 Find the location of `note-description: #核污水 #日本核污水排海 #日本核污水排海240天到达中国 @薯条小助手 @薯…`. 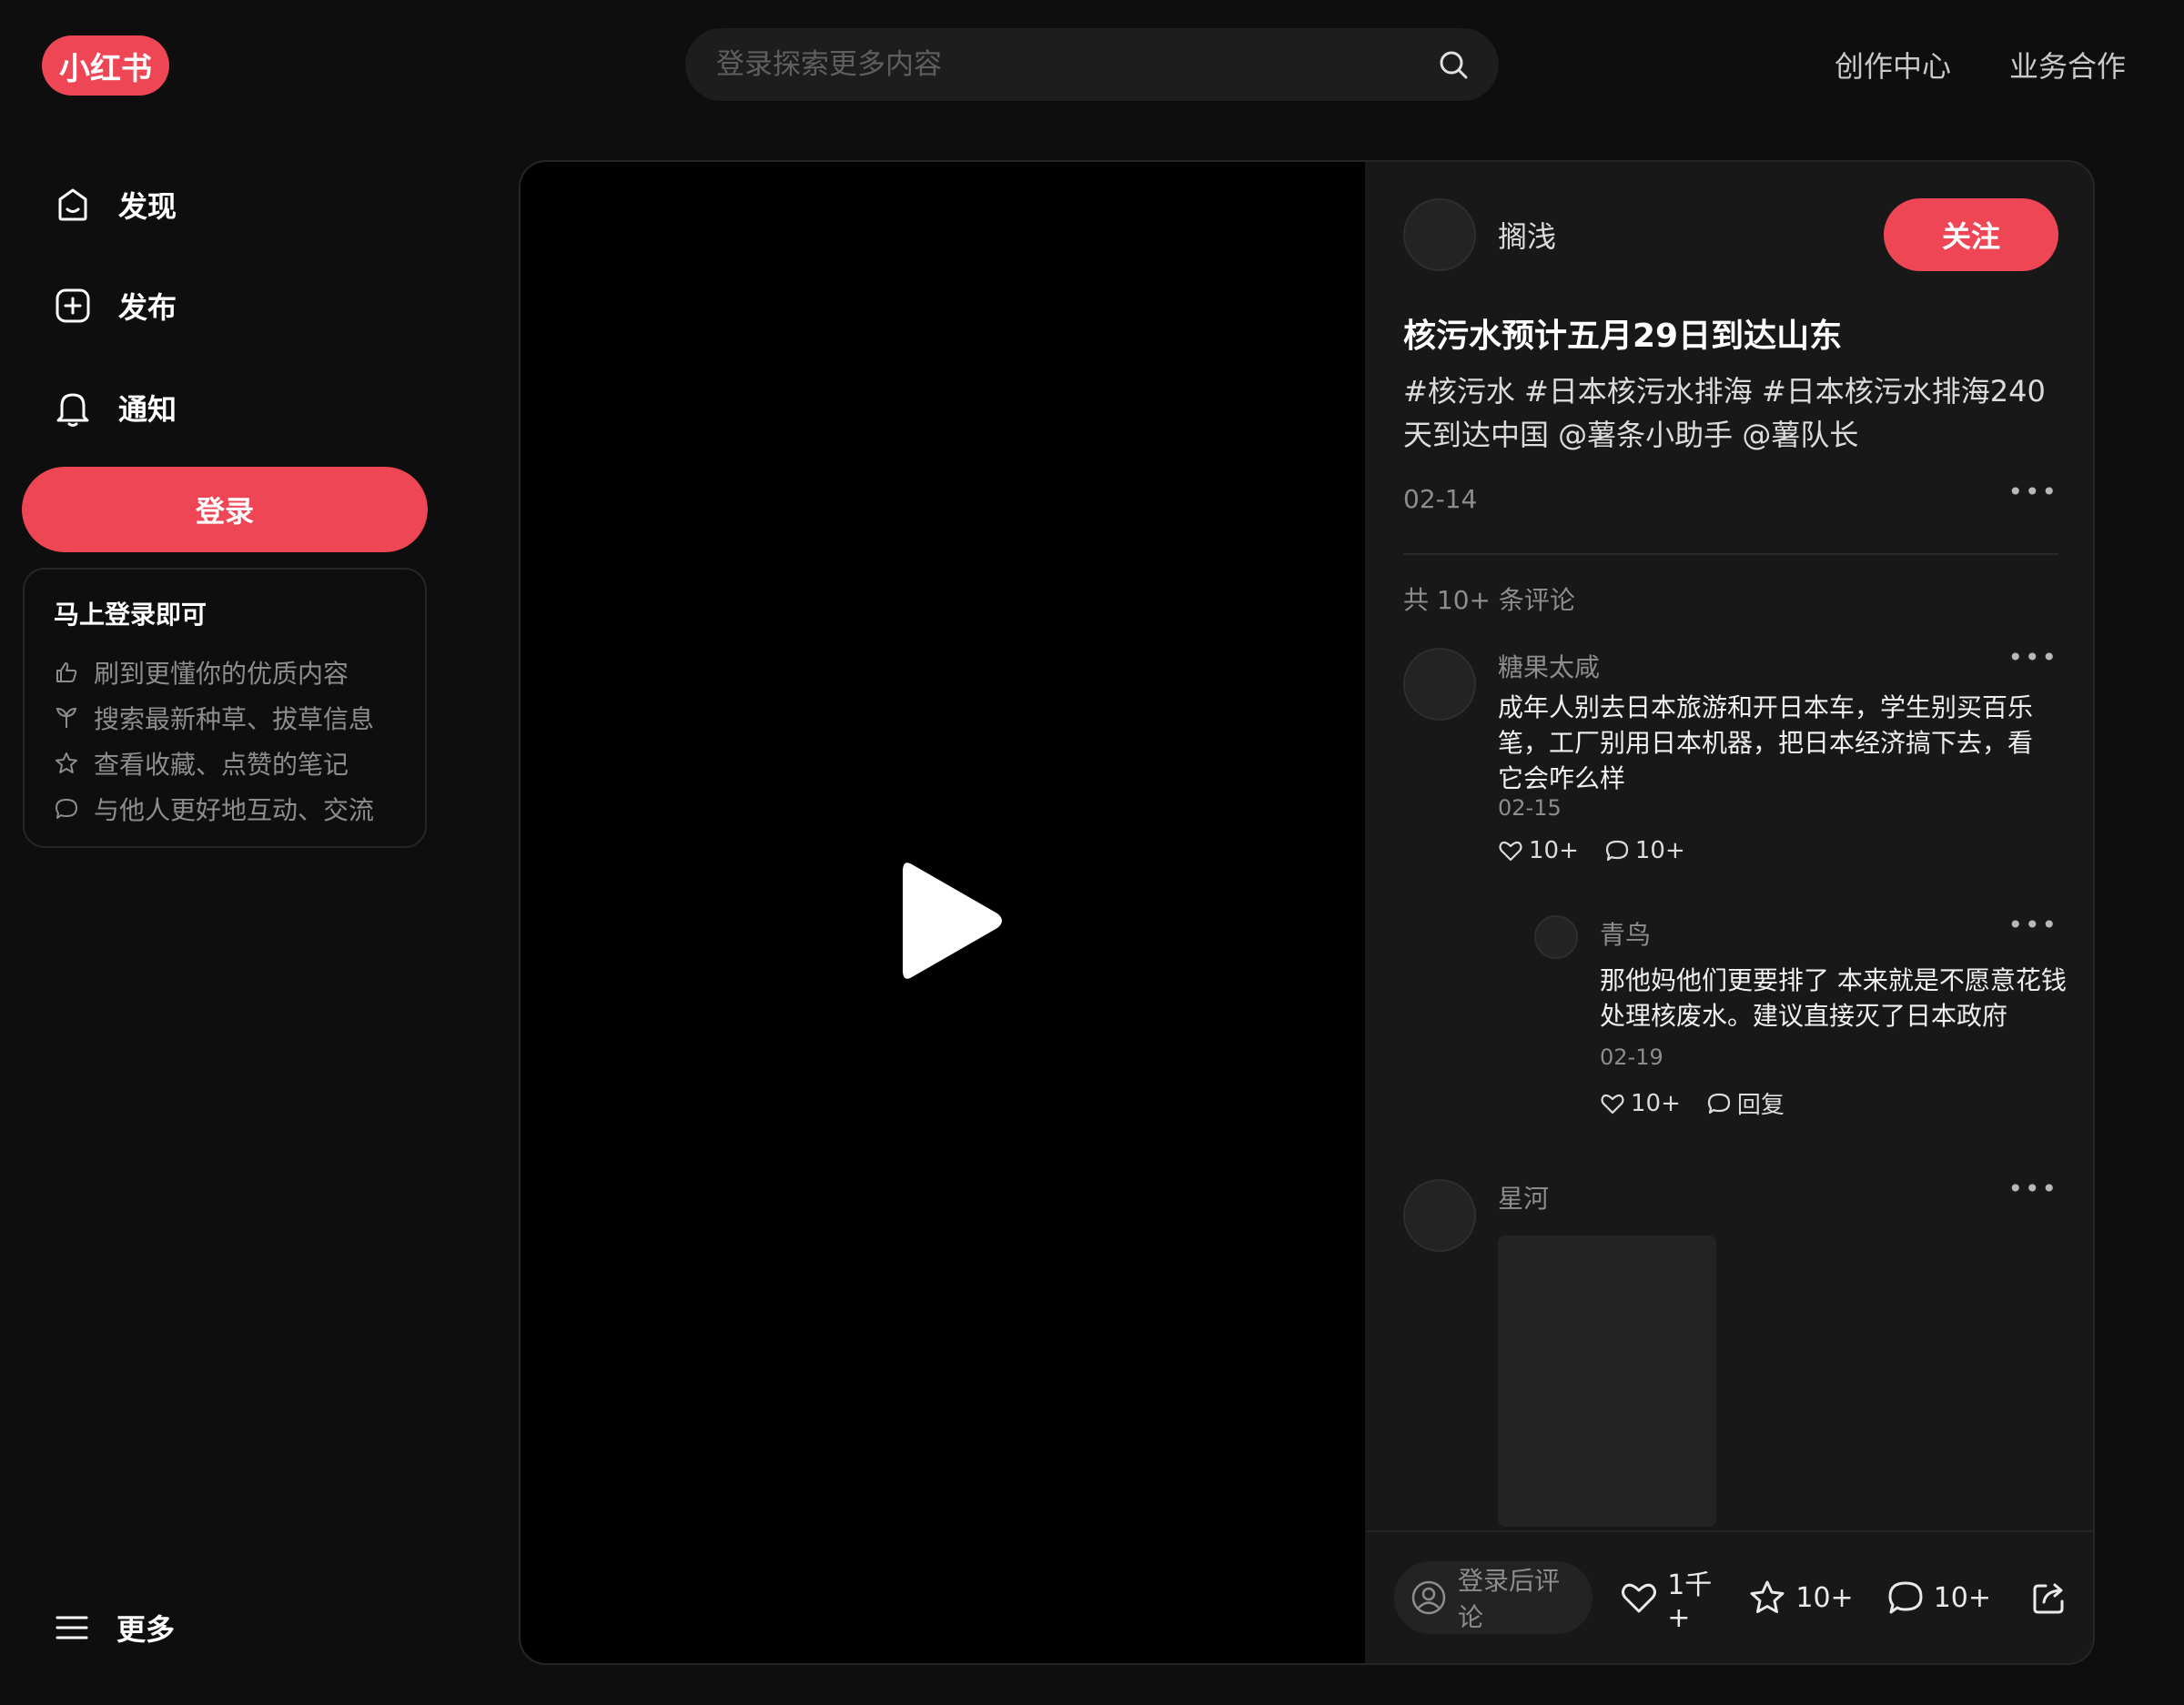

note-description: #核污水 #日本核污水排海 #日本核污水排海240天到达中国 @薯条小助手 @薯… is located at coordinates (1725, 413).